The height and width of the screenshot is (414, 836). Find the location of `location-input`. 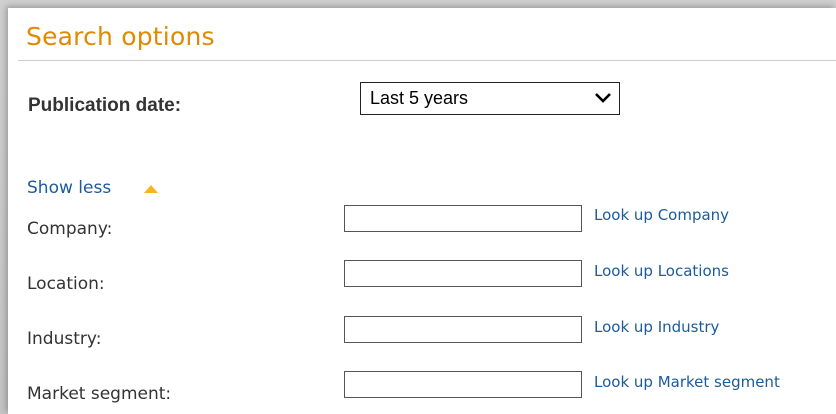

location-input is located at coordinates (463, 273).